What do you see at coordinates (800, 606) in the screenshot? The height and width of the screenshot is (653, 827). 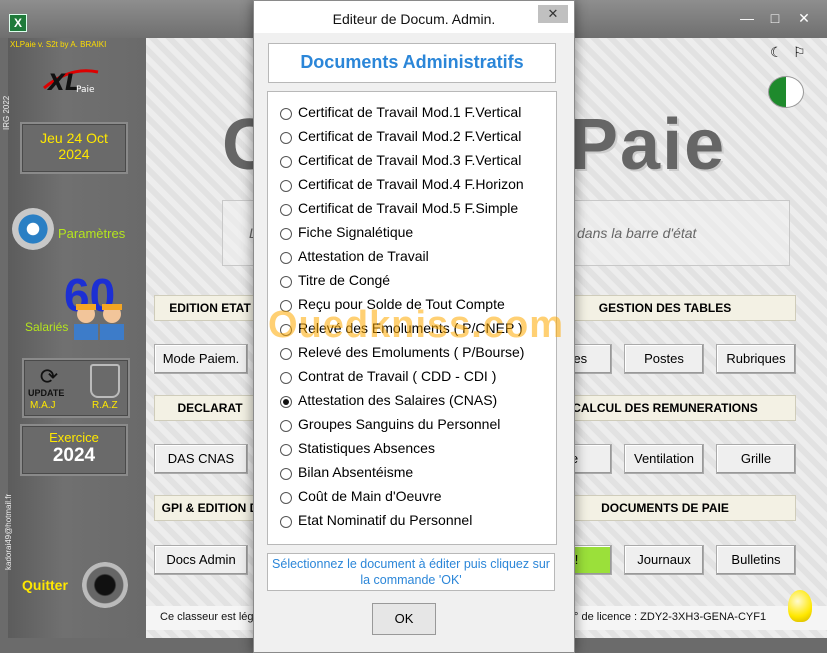 I see `lightbulb-icon` at bounding box center [800, 606].